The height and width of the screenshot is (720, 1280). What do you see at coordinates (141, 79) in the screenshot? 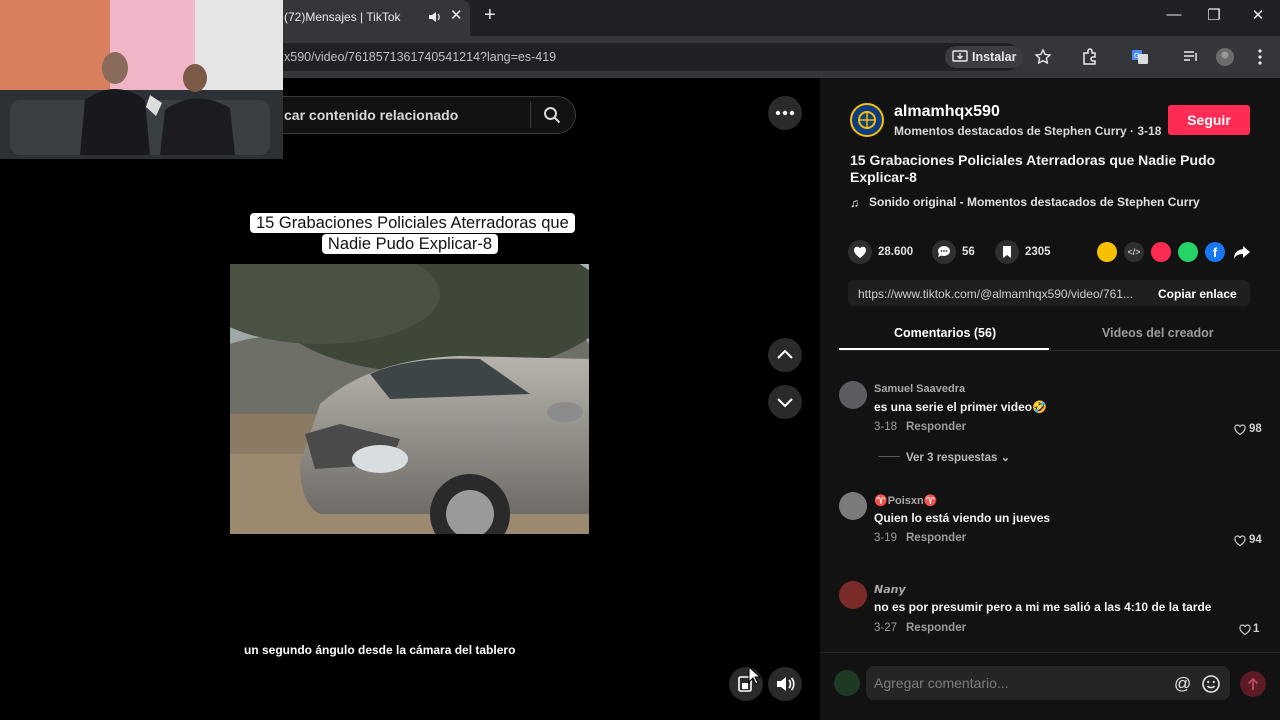
I see `webcam-overlay` at bounding box center [141, 79].